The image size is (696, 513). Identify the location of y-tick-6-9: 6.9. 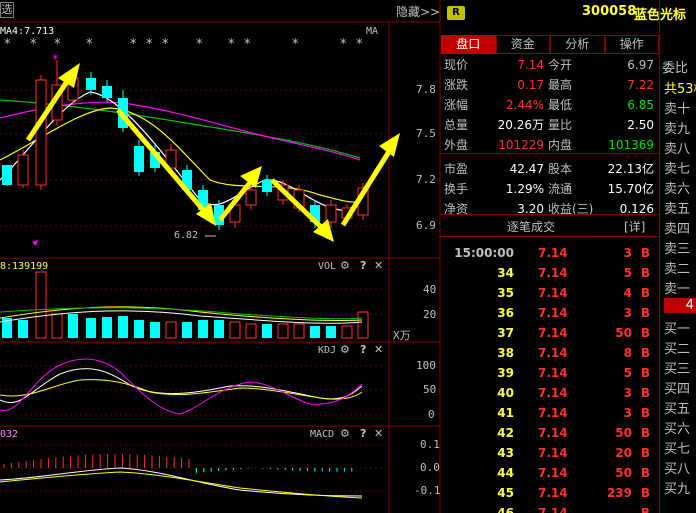
(426, 225).